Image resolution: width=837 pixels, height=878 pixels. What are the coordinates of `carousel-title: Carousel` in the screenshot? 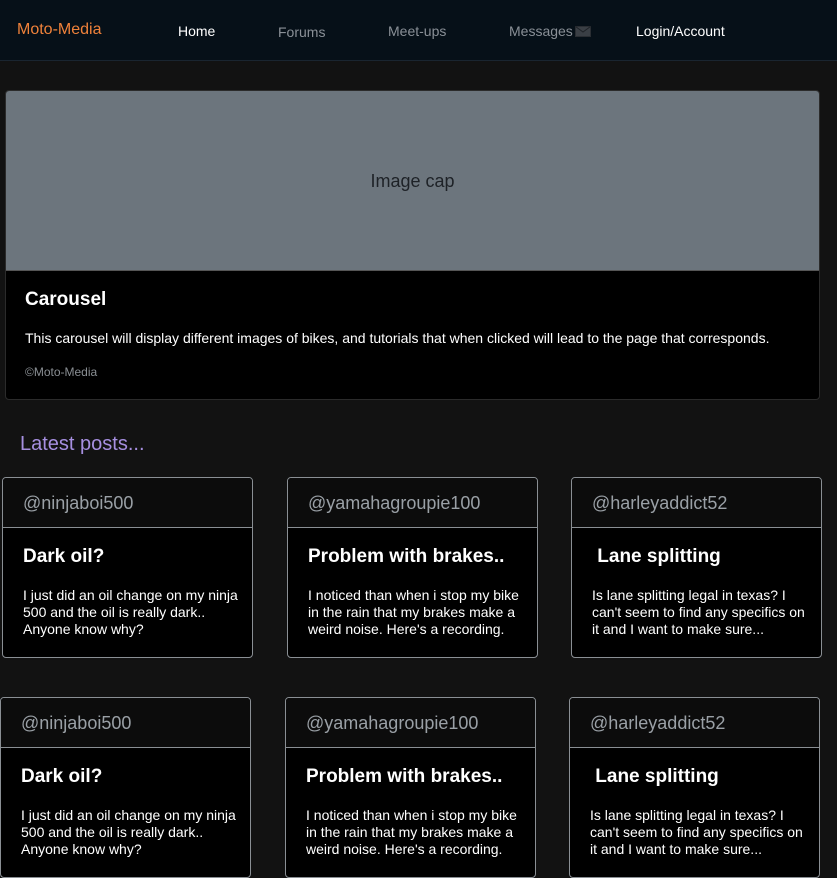 It's located at (66, 299).